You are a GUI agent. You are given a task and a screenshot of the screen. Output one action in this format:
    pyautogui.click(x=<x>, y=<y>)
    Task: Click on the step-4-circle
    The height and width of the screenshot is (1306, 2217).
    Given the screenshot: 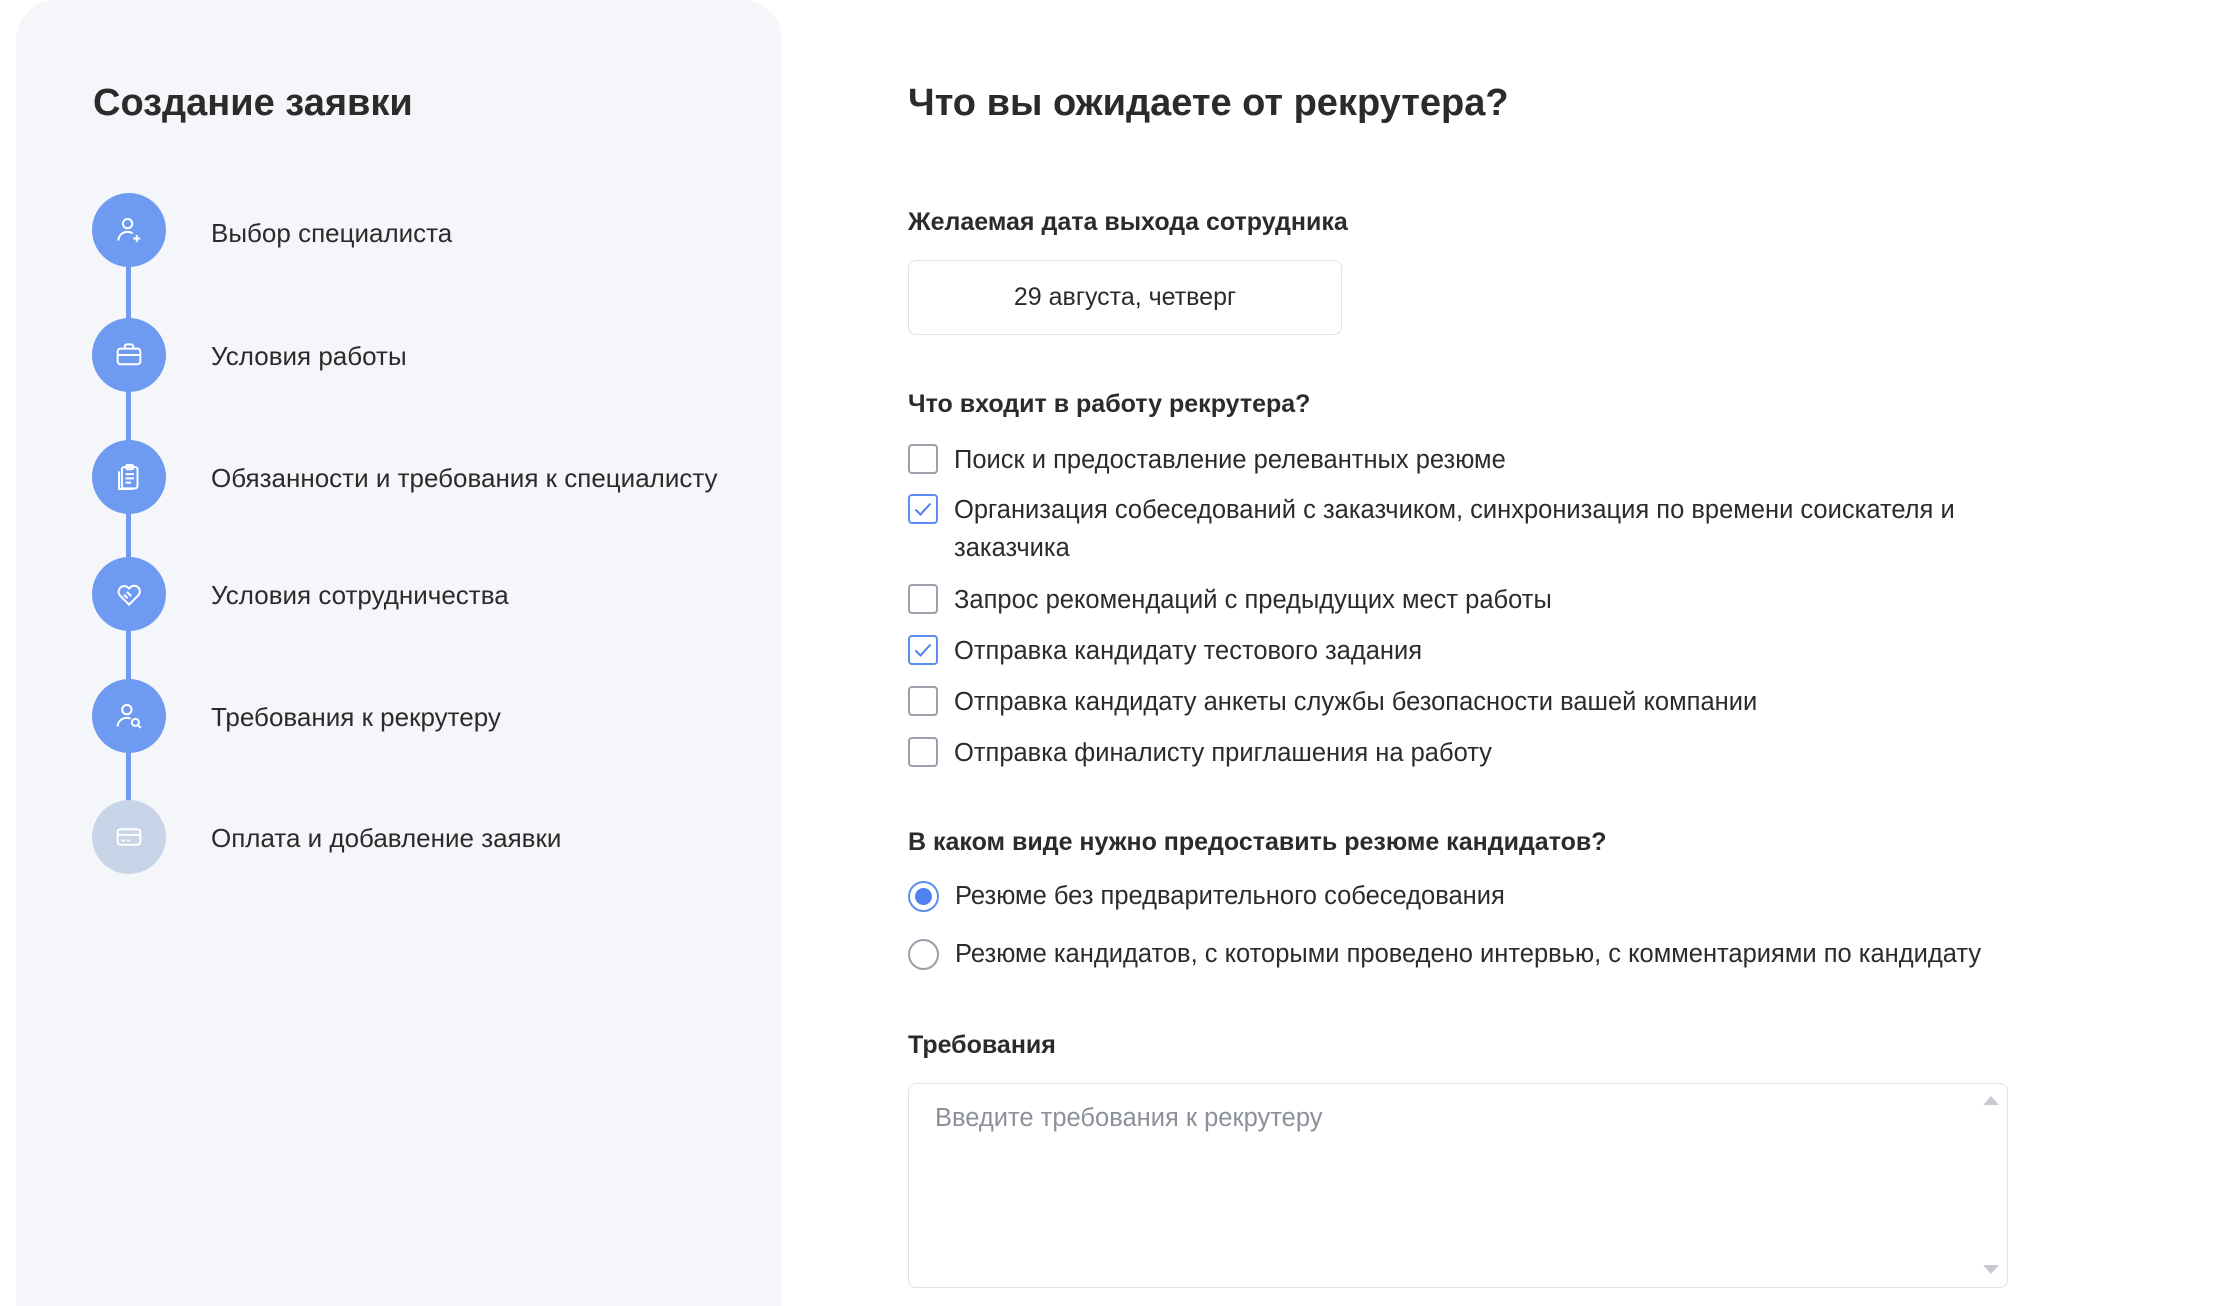 What is the action you would take?
    pyautogui.click(x=129, y=594)
    